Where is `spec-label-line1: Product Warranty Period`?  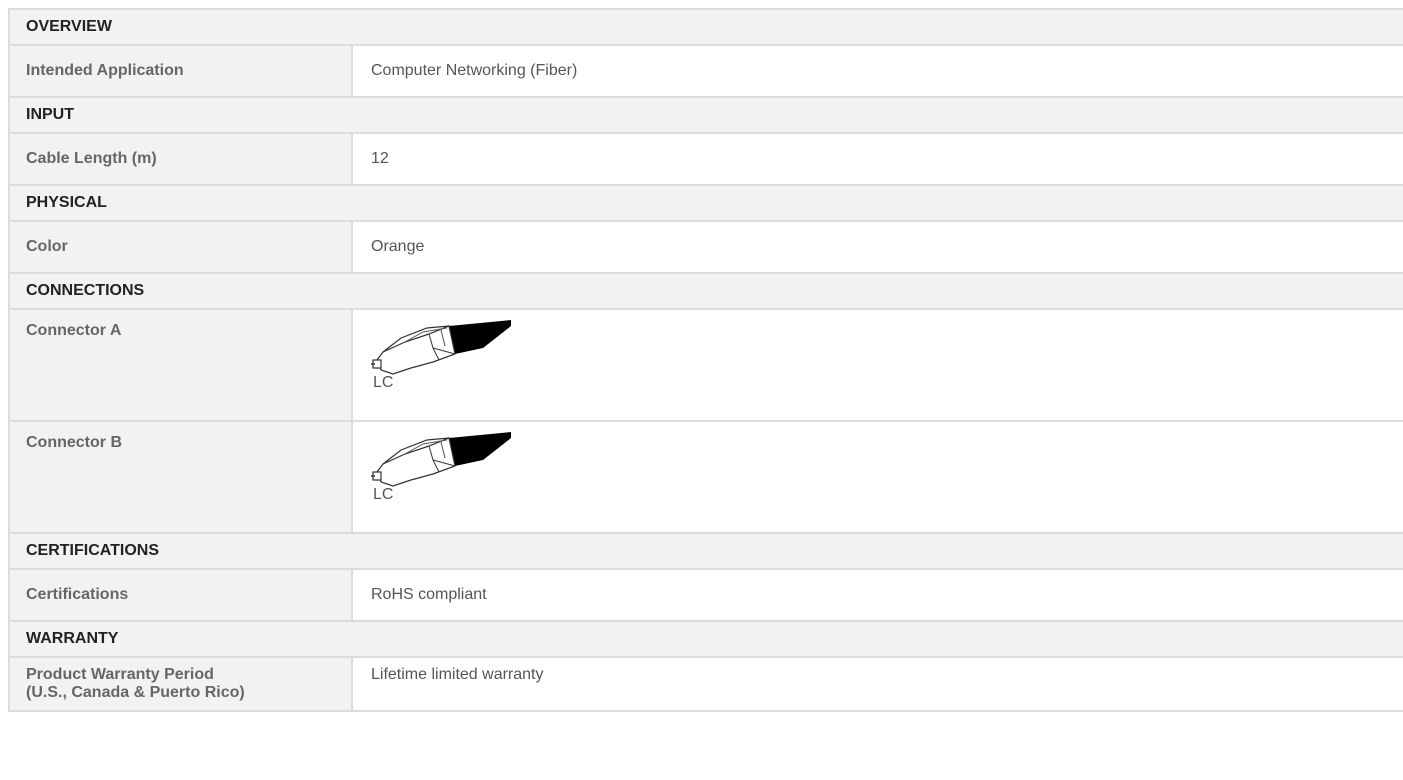
spec-label-line1: Product Warranty Period is located at coordinates (120, 674).